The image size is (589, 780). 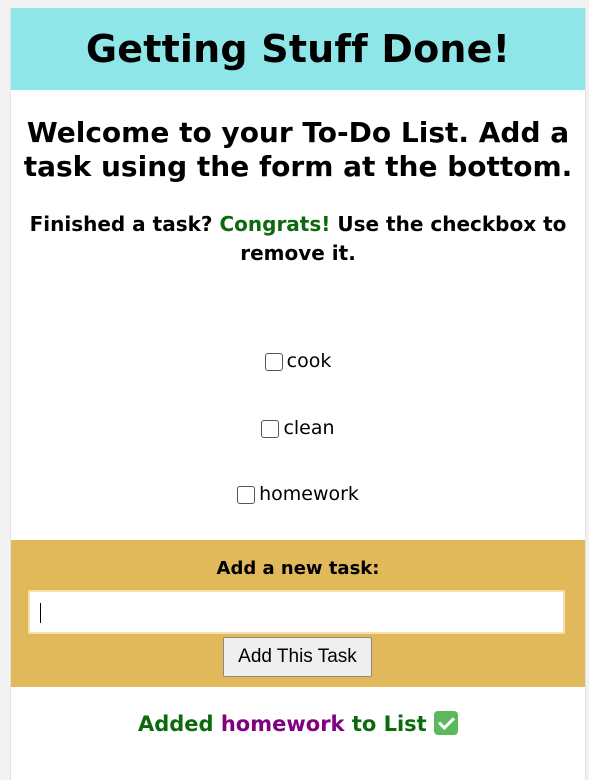 What do you see at coordinates (297, 657) in the screenshot?
I see `add-task-button: Add This Task` at bounding box center [297, 657].